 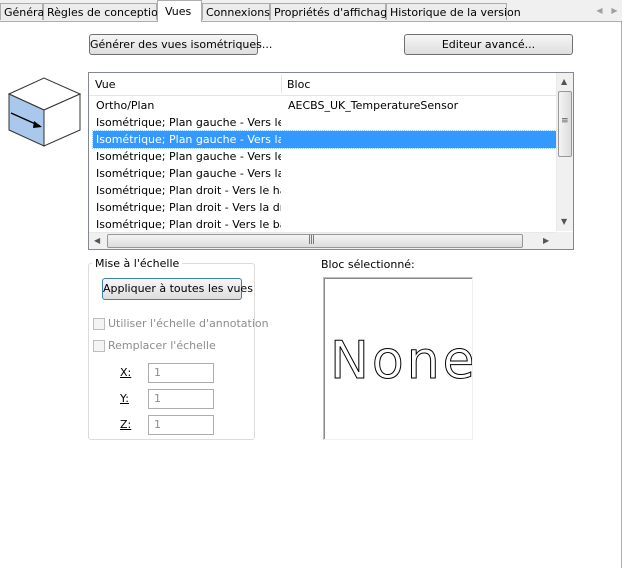 I want to click on preview-text: None, so click(x=401, y=361).